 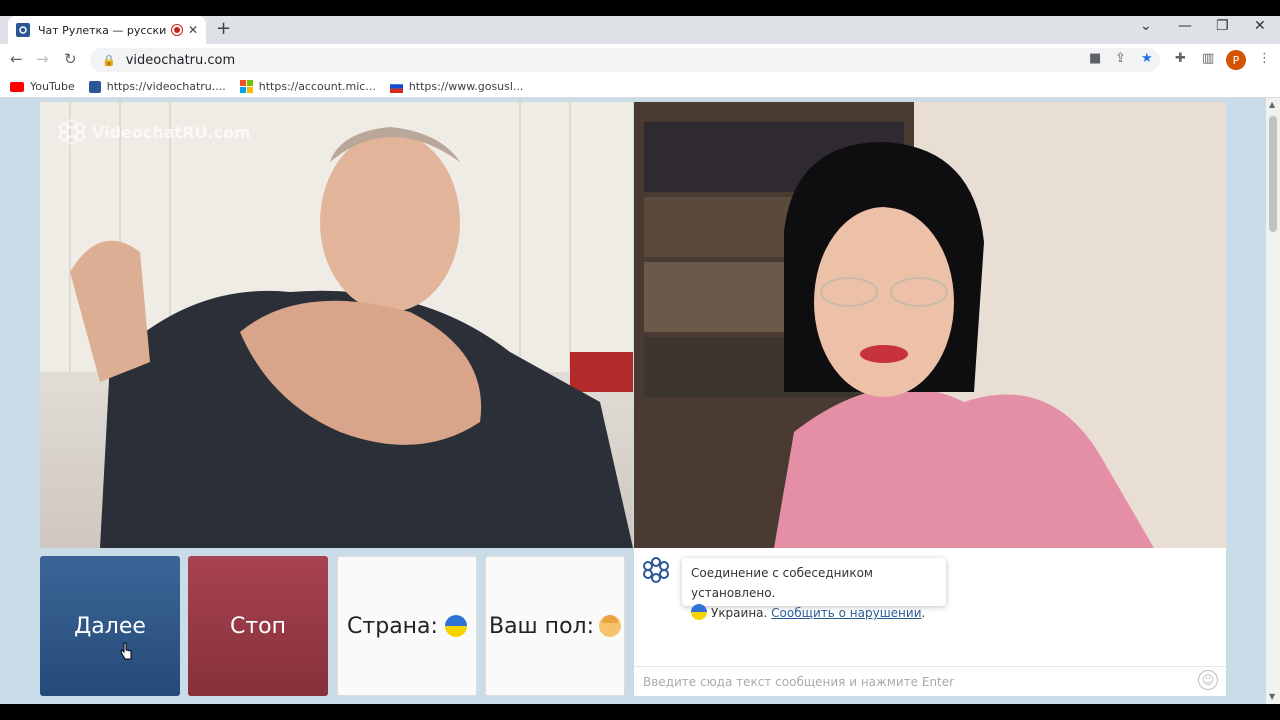 I want to click on female-face-icon, so click(x=610, y=626).